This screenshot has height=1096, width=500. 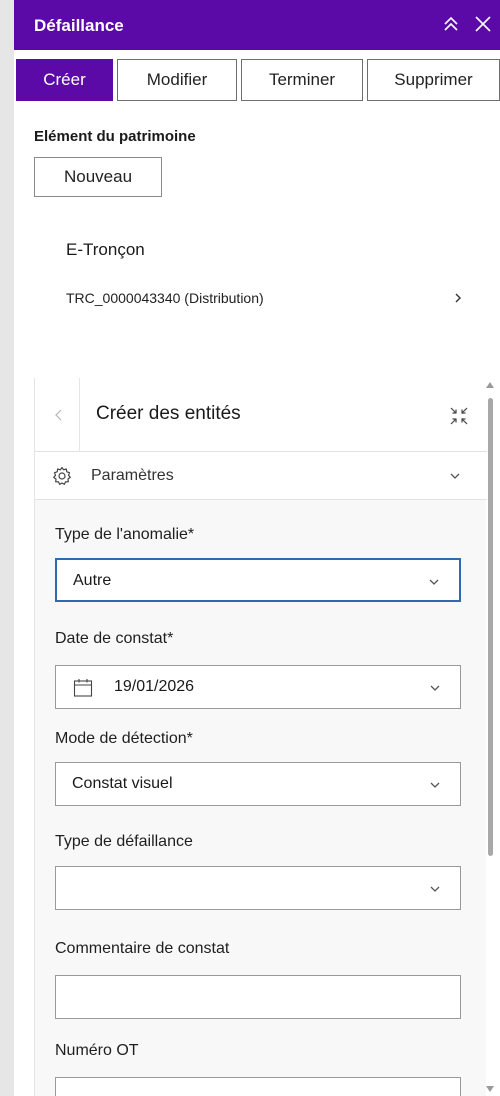 What do you see at coordinates (122, 783) in the screenshot?
I see `detection-mode-value: Constat visuel` at bounding box center [122, 783].